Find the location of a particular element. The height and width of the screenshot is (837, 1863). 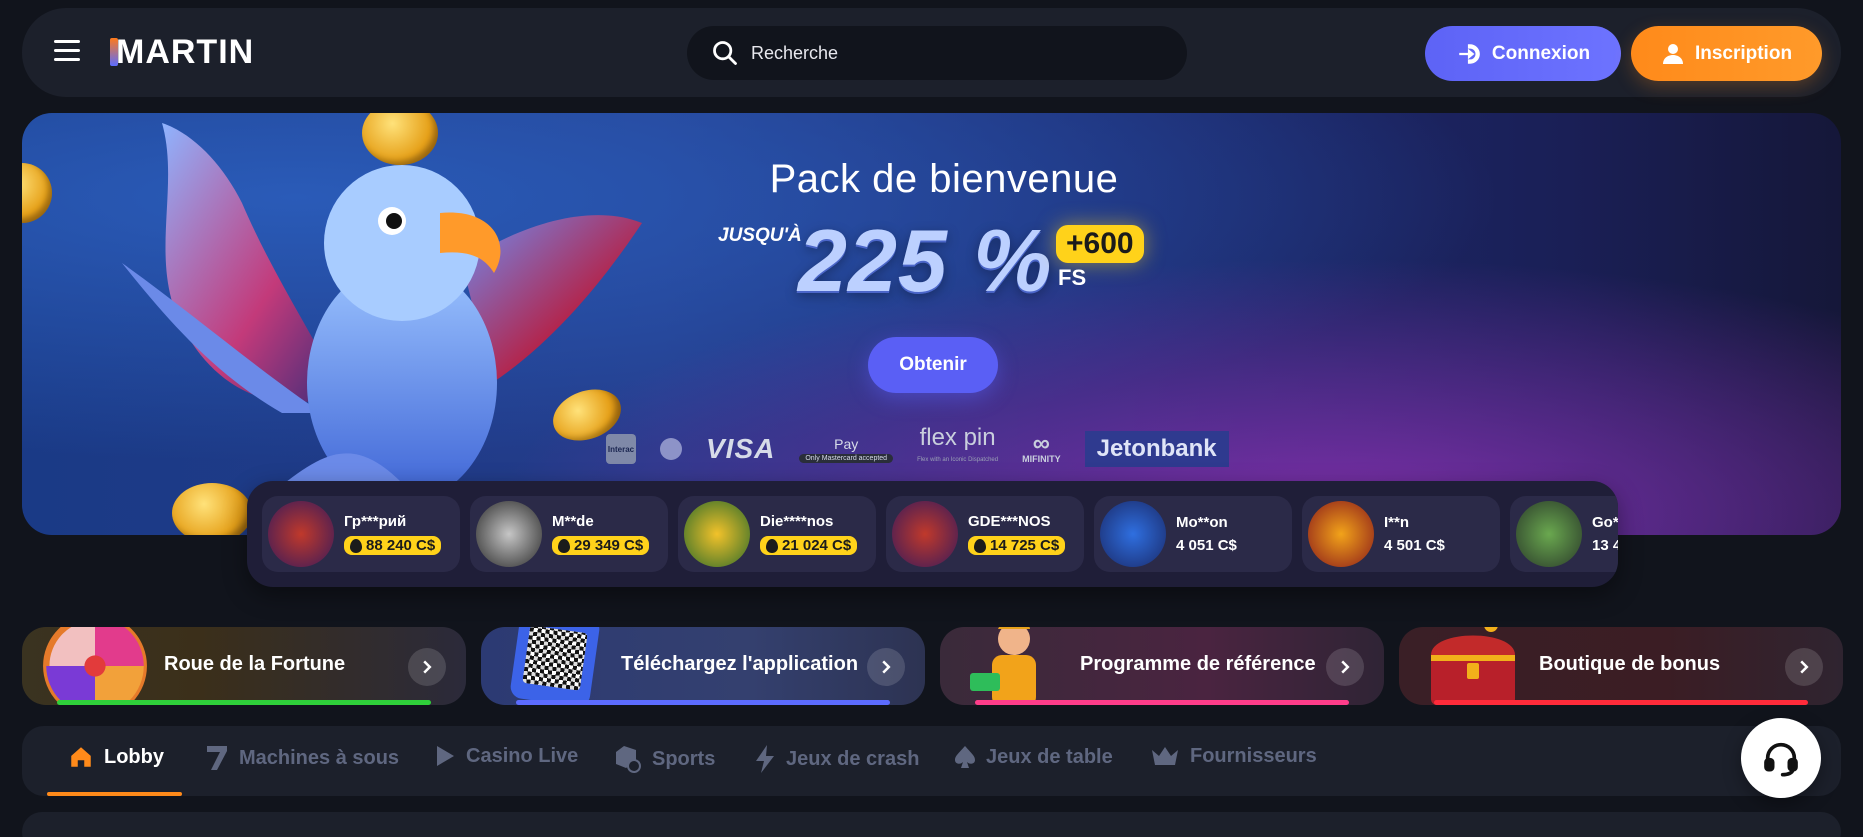

win-amount-value: 4 051 C$ is located at coordinates (1206, 545).